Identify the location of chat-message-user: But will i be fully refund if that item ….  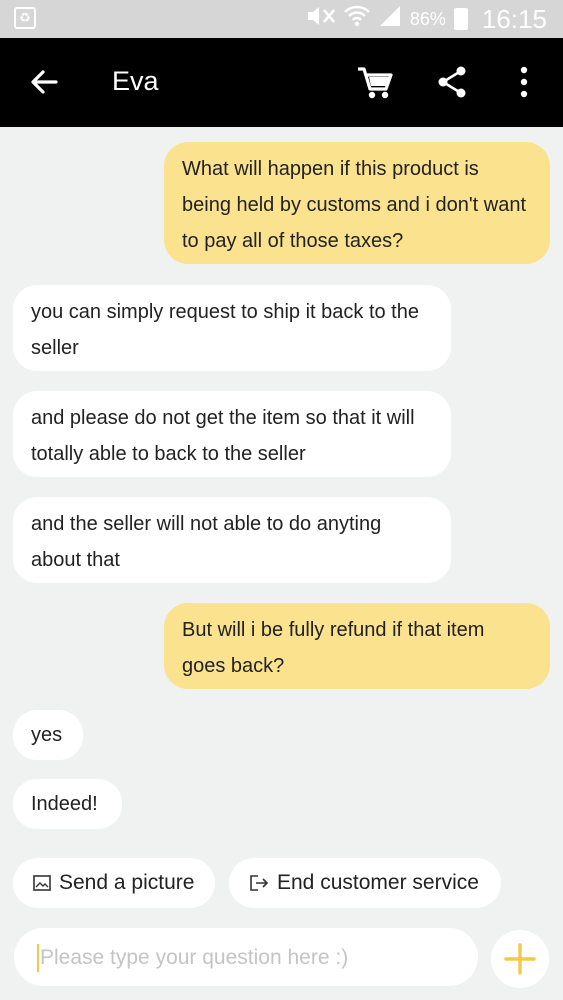
(357, 646).